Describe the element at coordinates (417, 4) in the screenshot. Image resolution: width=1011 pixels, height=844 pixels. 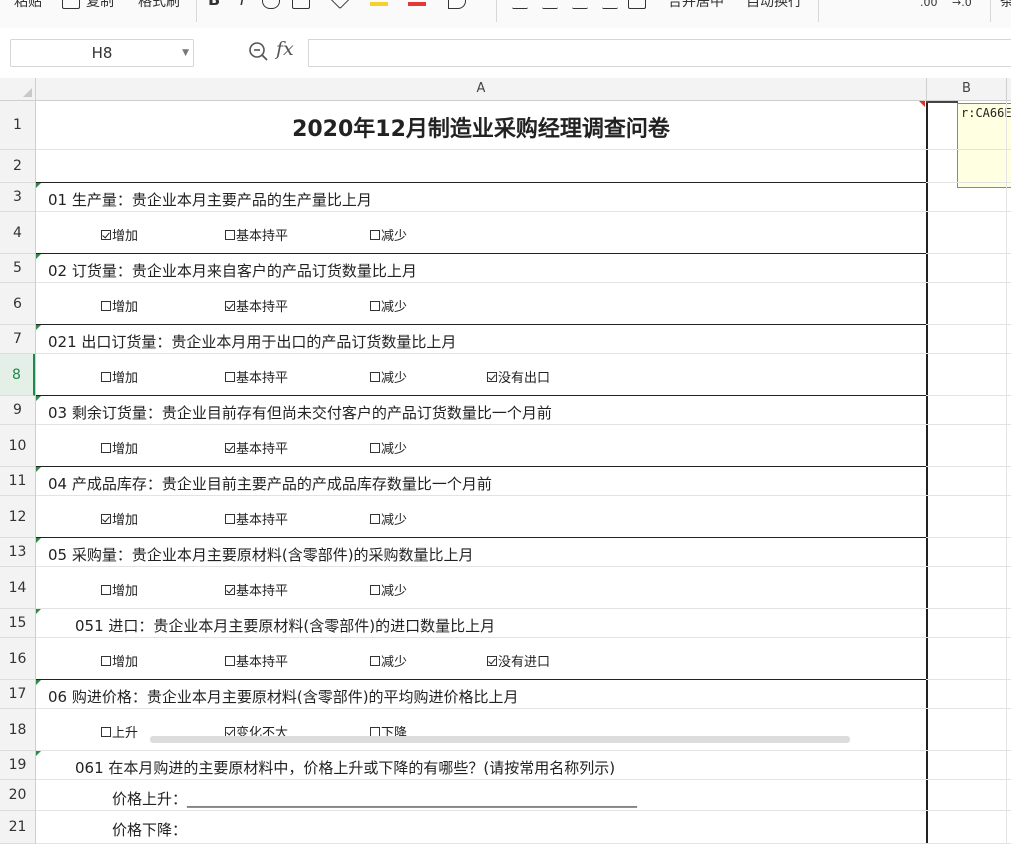
I see `font-color-bar` at that location.